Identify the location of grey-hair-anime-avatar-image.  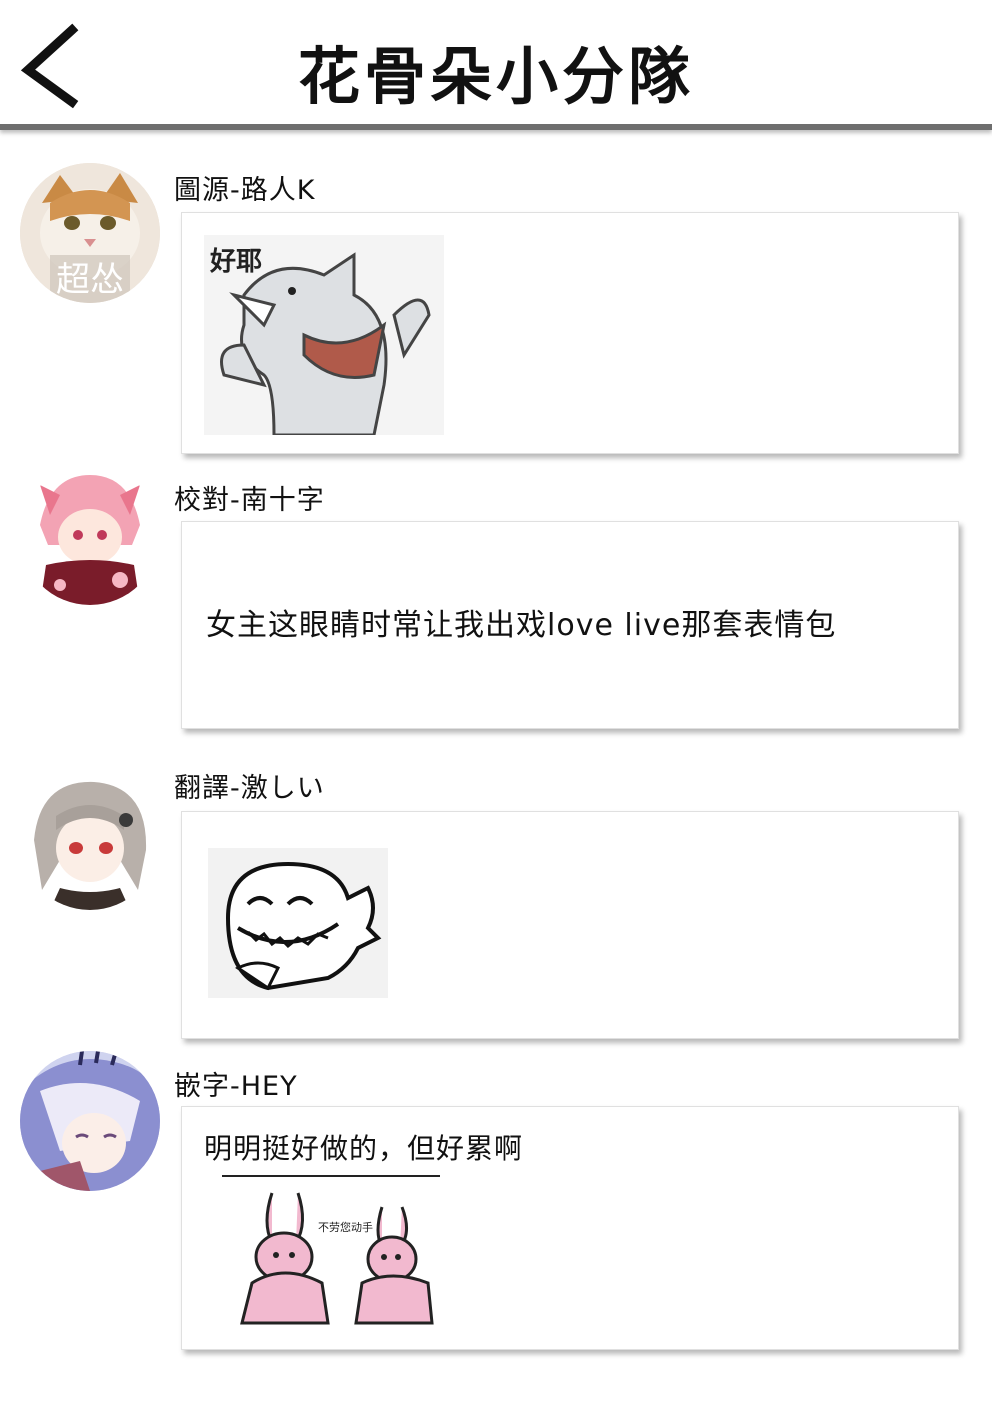
(90, 840).